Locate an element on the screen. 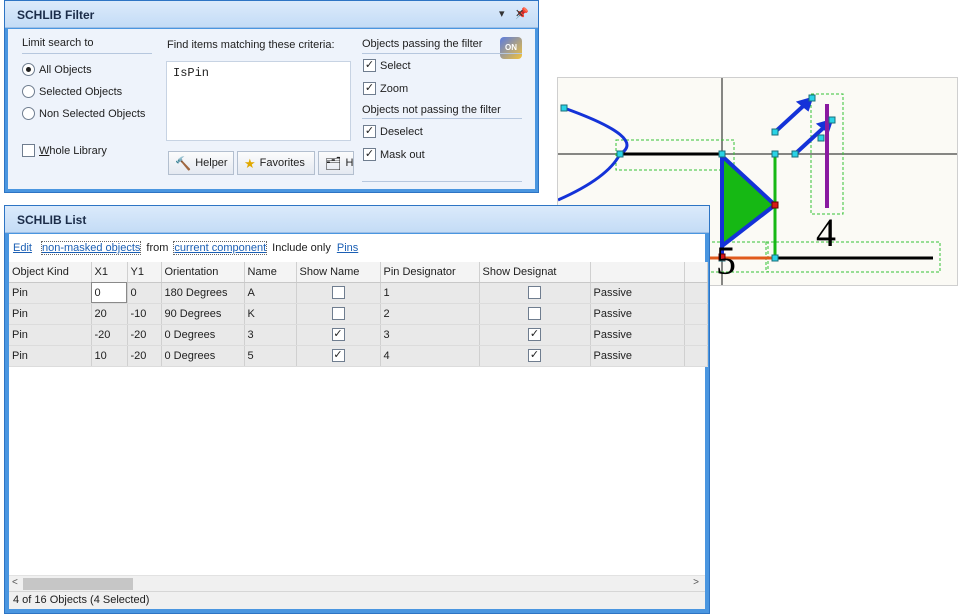 This screenshot has height=614, width=958. scope-link: current component is located at coordinates (220, 248).